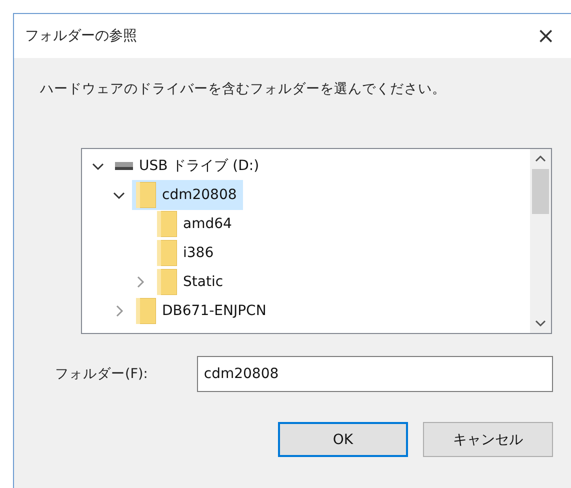 The image size is (571, 488). Describe the element at coordinates (195, 223) in the screenshot. I see `tree-item: amd64` at that location.